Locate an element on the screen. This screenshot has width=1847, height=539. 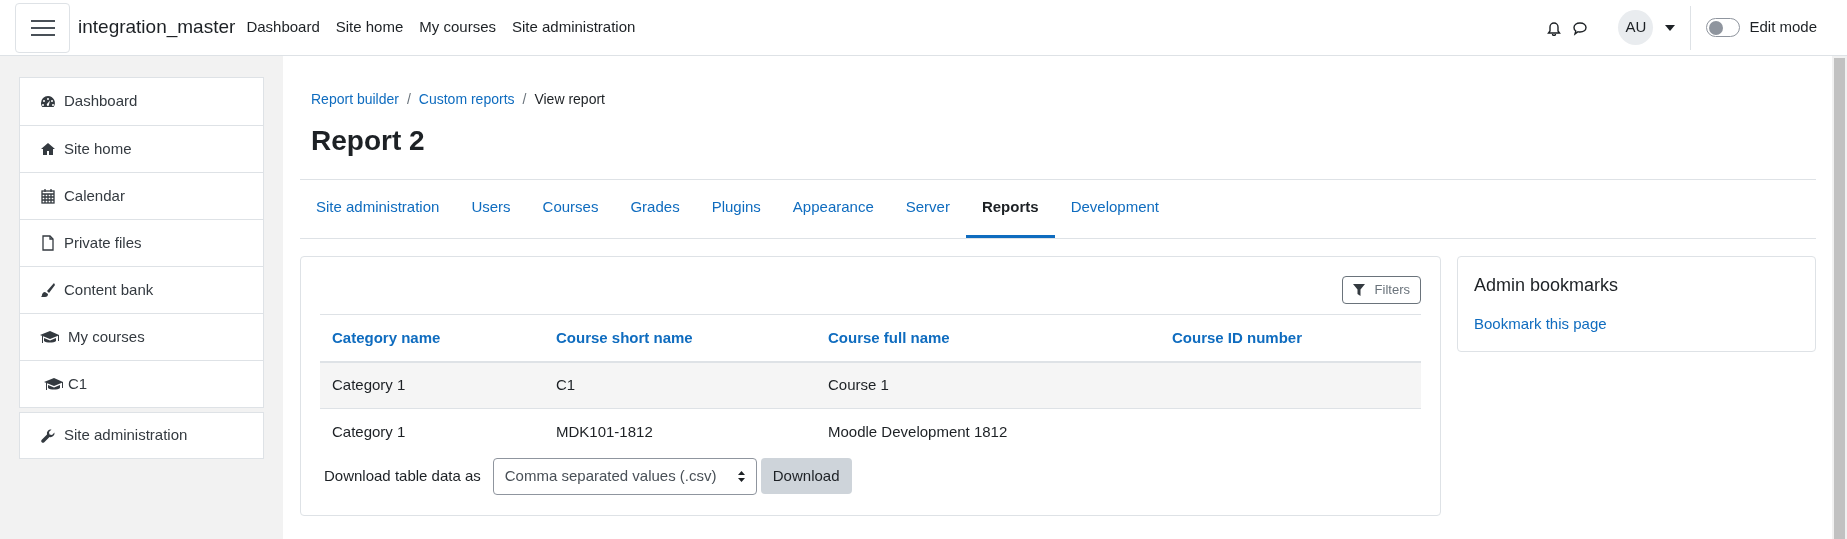
sidebar-item-label: Dashboard is located at coordinates (101, 101).